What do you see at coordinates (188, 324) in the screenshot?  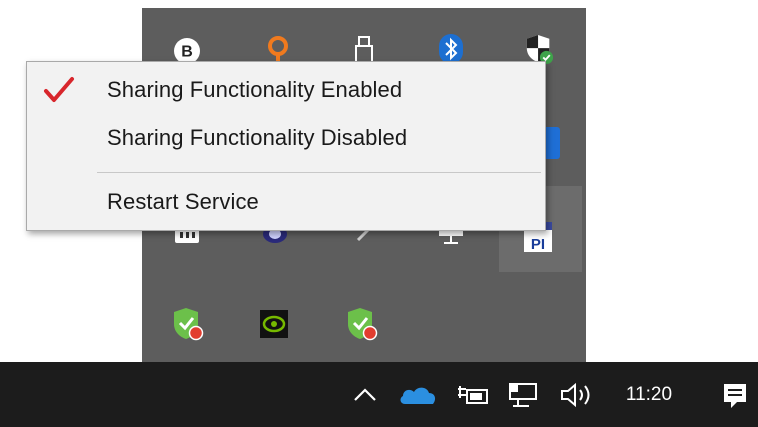 I see `green-shield-error-icon` at bounding box center [188, 324].